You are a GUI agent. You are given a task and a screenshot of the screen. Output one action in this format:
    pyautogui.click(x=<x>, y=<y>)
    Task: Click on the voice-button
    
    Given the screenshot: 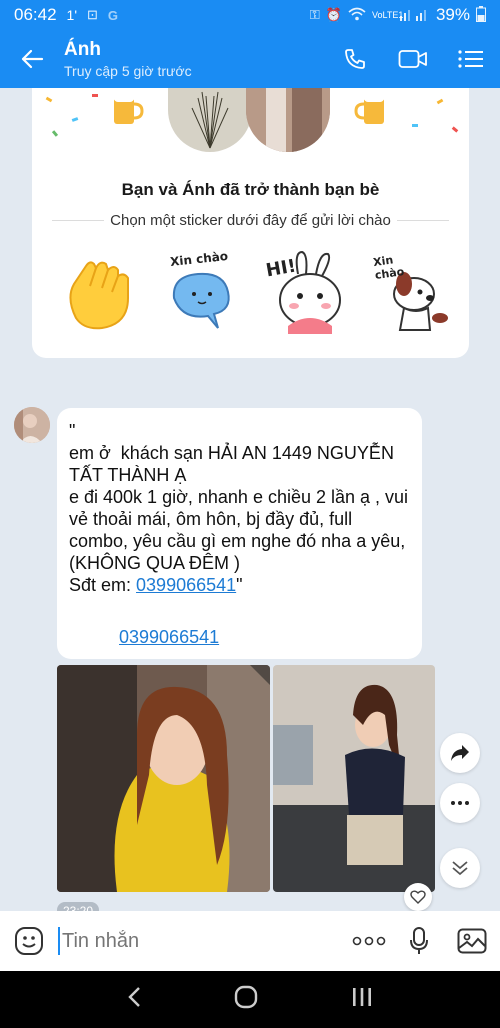 What is the action you would take?
    pyautogui.click(x=419, y=941)
    